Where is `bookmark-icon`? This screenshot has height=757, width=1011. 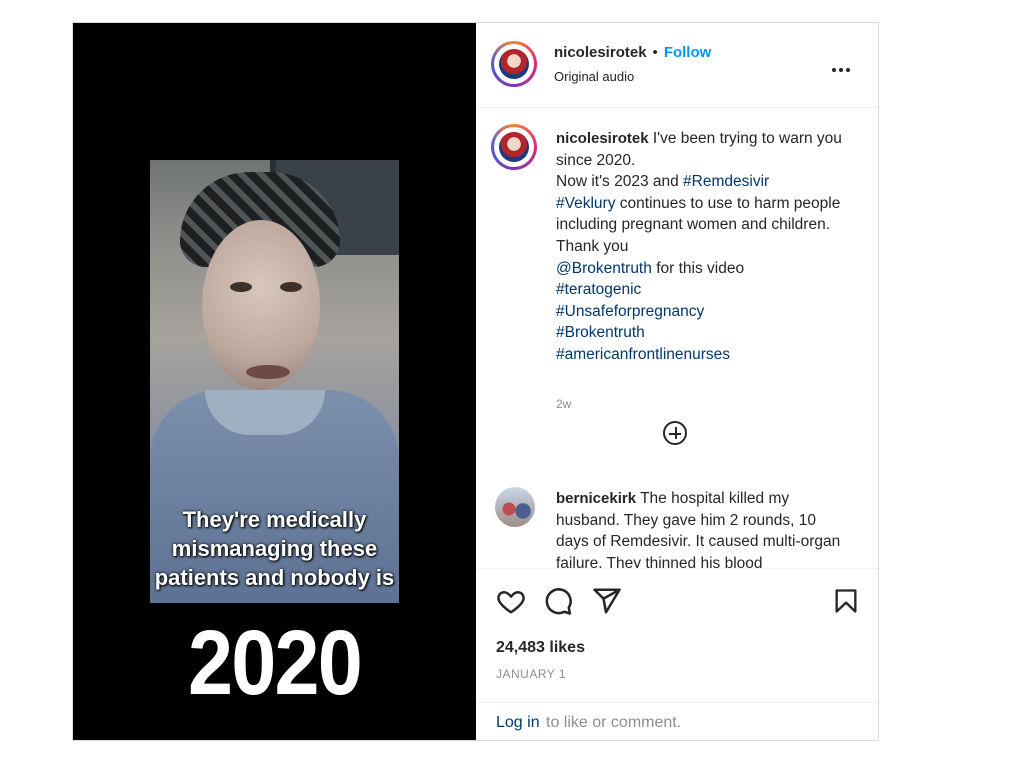
bookmark-icon is located at coordinates (846, 601).